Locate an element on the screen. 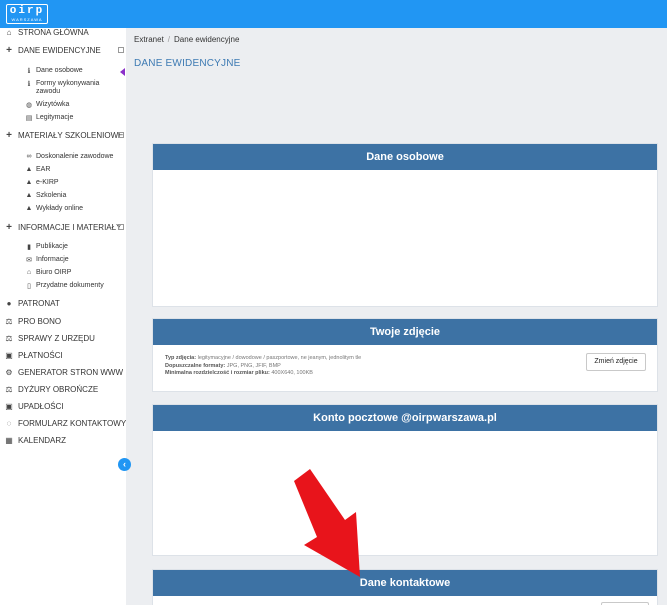 The width and height of the screenshot is (667, 605). document-icon: ▯ is located at coordinates (29, 286).